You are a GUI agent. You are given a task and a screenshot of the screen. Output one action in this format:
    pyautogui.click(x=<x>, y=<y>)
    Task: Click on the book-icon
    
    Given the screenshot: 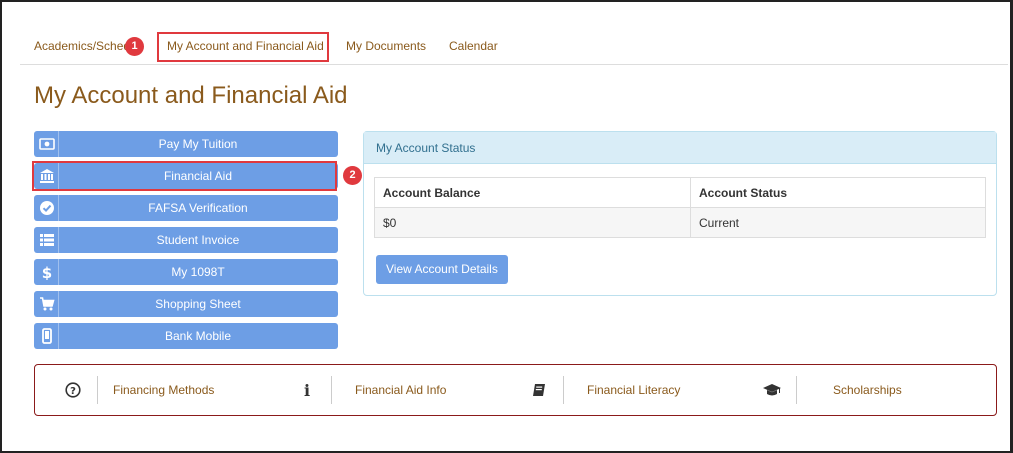 What is the action you would take?
    pyautogui.click(x=539, y=390)
    